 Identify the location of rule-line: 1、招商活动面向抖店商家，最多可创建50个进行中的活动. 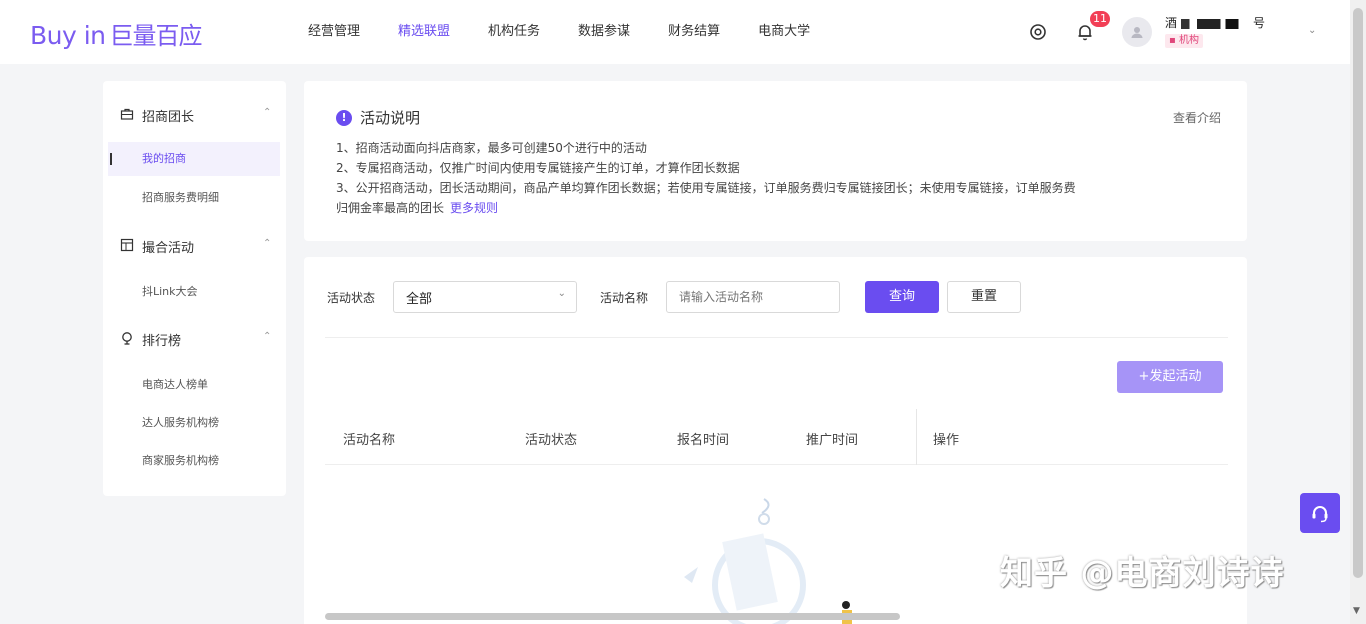
(491, 148).